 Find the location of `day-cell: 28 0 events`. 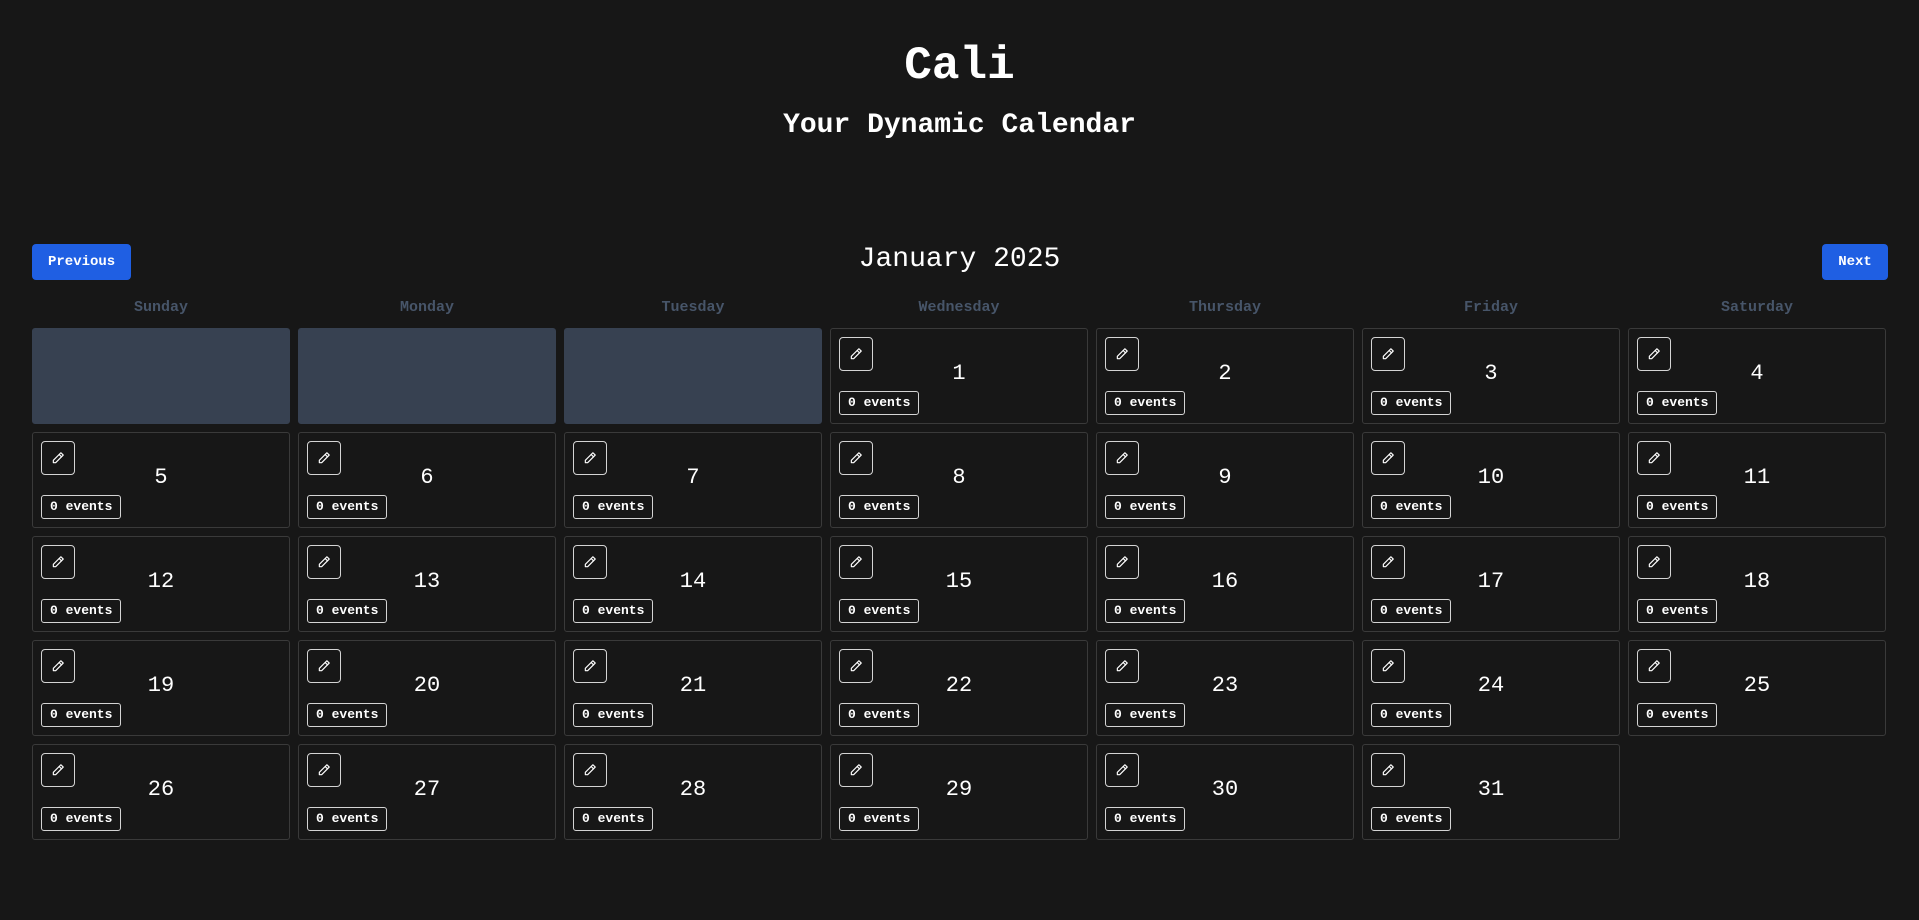

day-cell: 28 0 events is located at coordinates (693, 792).